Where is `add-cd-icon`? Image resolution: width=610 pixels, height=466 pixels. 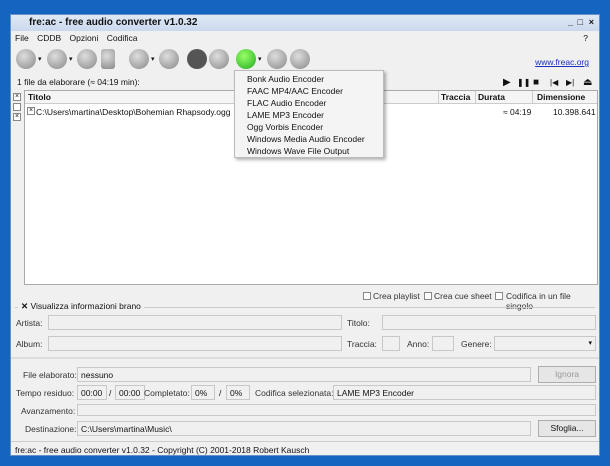 add-cd-icon is located at coordinates (57, 59).